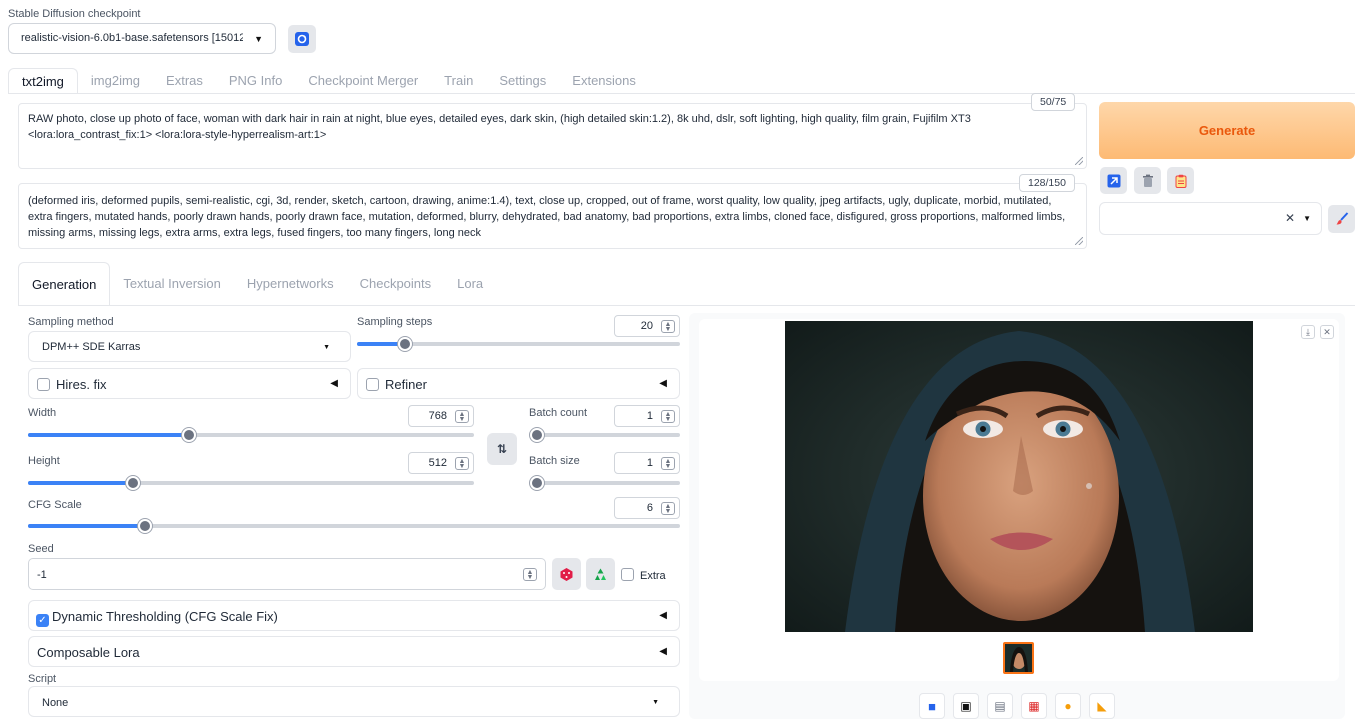 This screenshot has width=1355, height=719. What do you see at coordinates (406, 384) in the screenshot?
I see `refiner-label: Refiner` at bounding box center [406, 384].